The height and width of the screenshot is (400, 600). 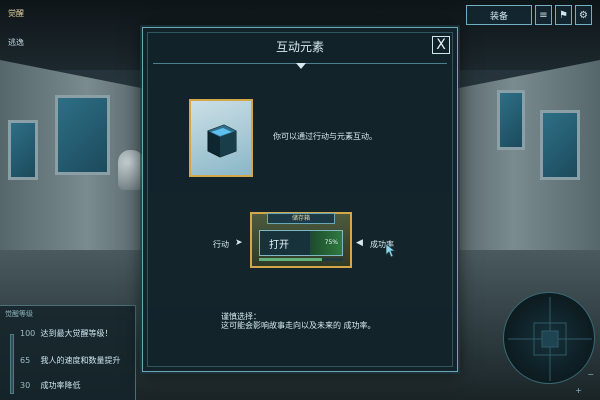 What do you see at coordinates (222, 141) in the screenshot?
I see `storage-box-icon` at bounding box center [222, 141].